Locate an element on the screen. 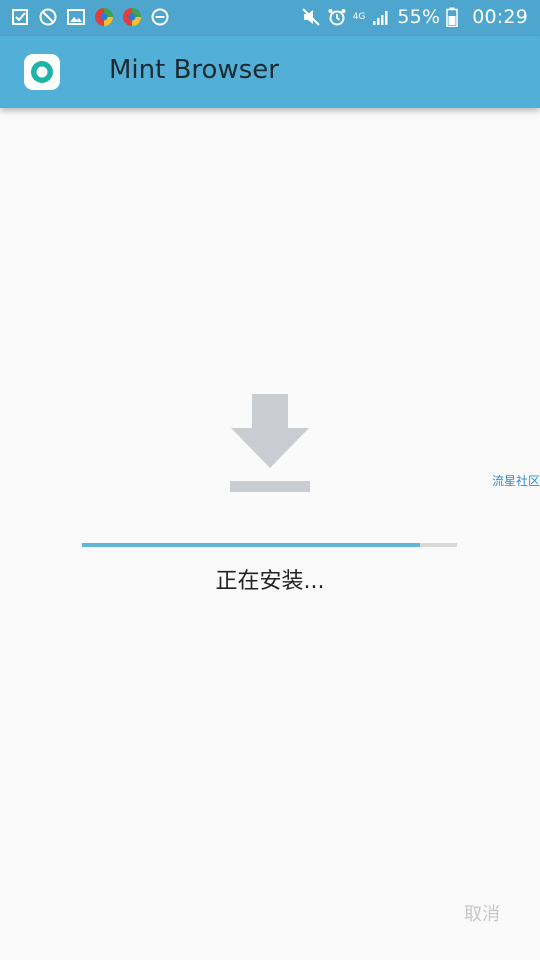  gallery-icon is located at coordinates (76, 17).